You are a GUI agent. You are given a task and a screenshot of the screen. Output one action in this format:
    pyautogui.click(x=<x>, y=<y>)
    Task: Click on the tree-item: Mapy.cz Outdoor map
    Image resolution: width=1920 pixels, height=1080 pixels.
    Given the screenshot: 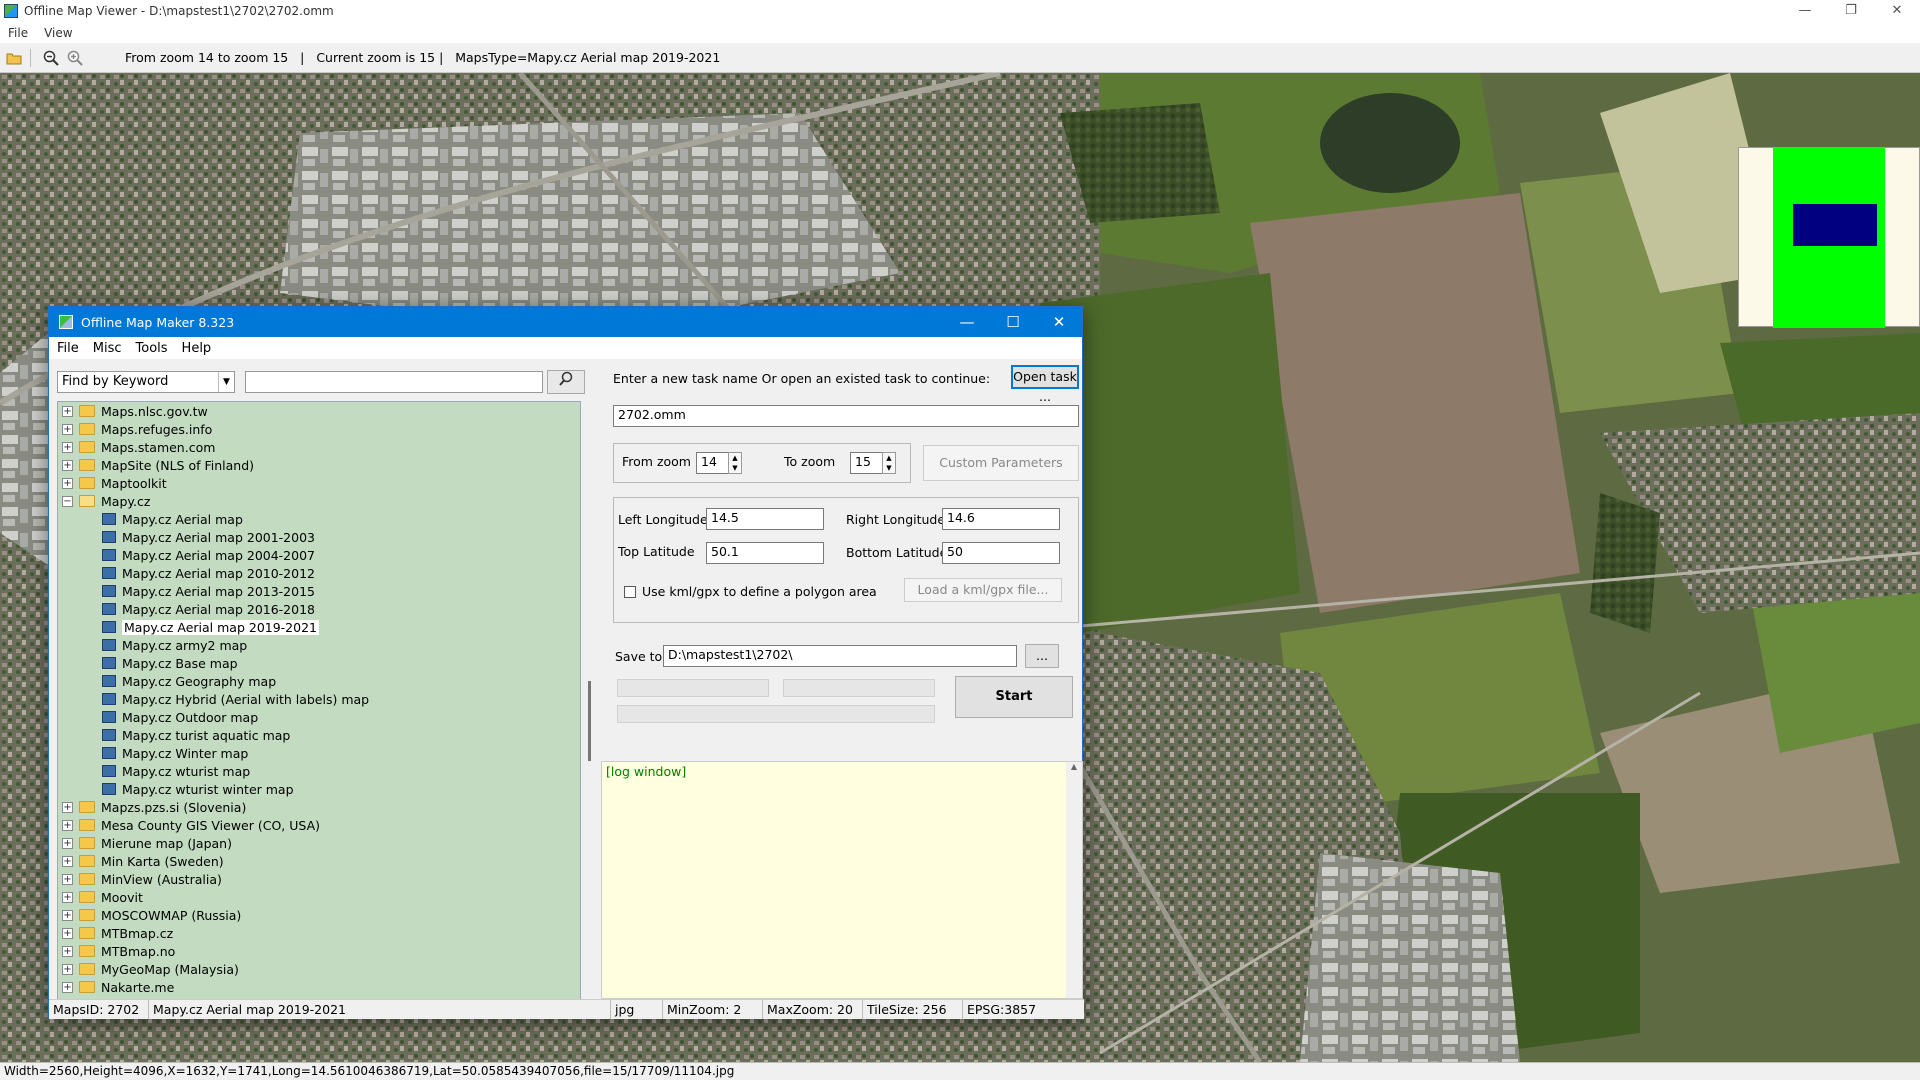 What is the action you would take?
    pyautogui.click(x=319, y=717)
    